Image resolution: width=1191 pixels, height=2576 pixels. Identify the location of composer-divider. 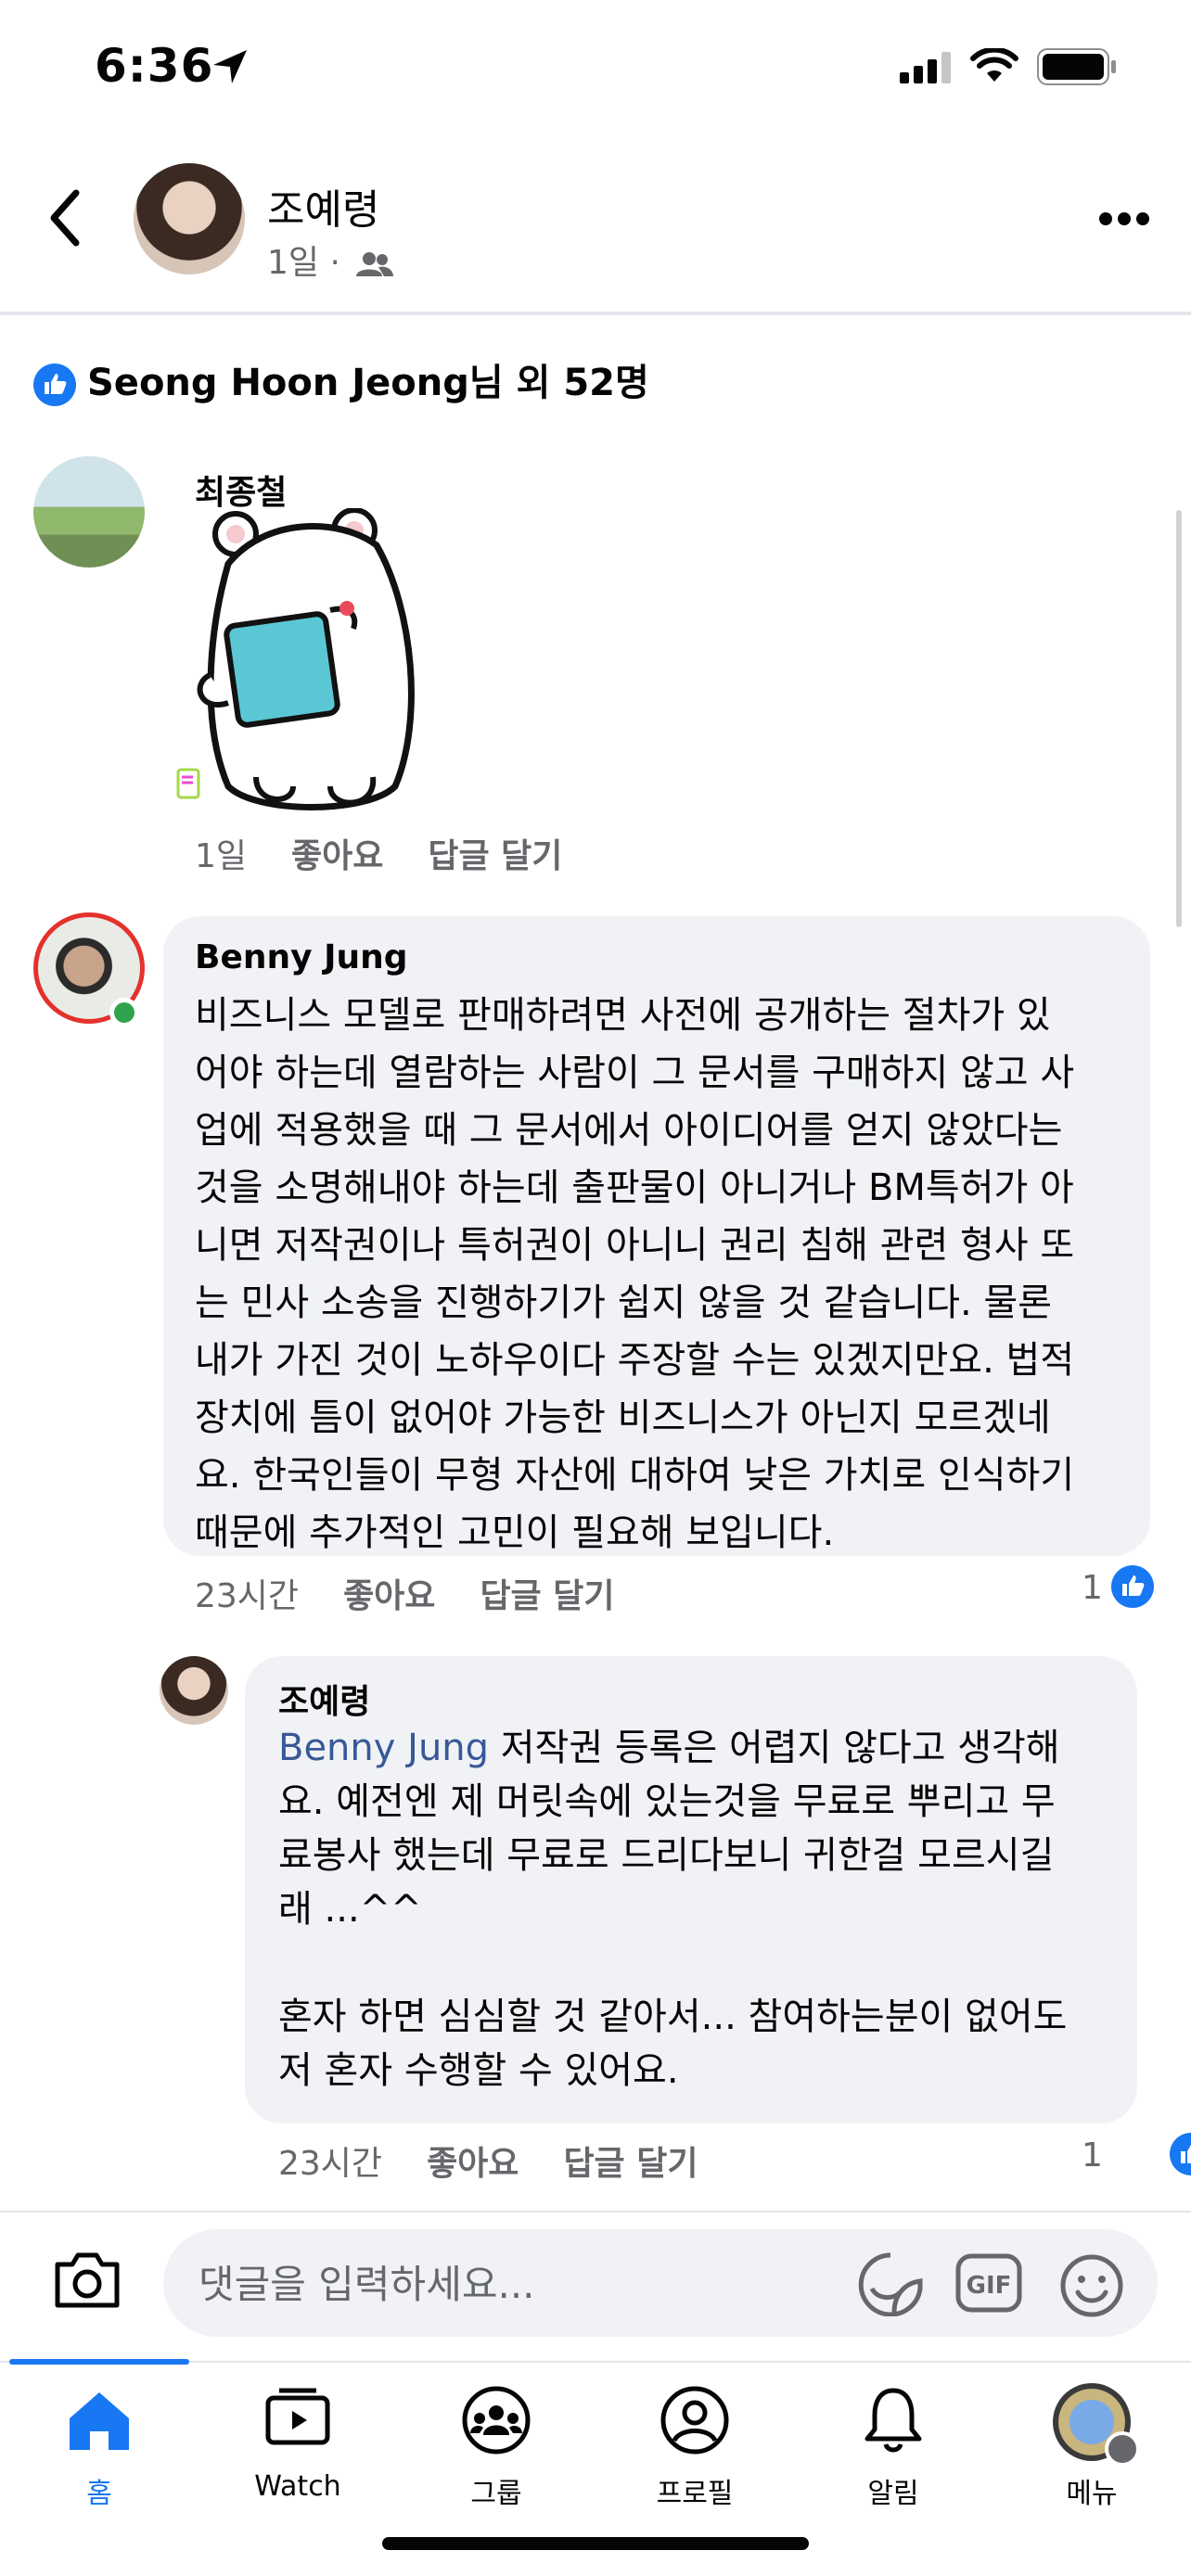
(595, 2212).